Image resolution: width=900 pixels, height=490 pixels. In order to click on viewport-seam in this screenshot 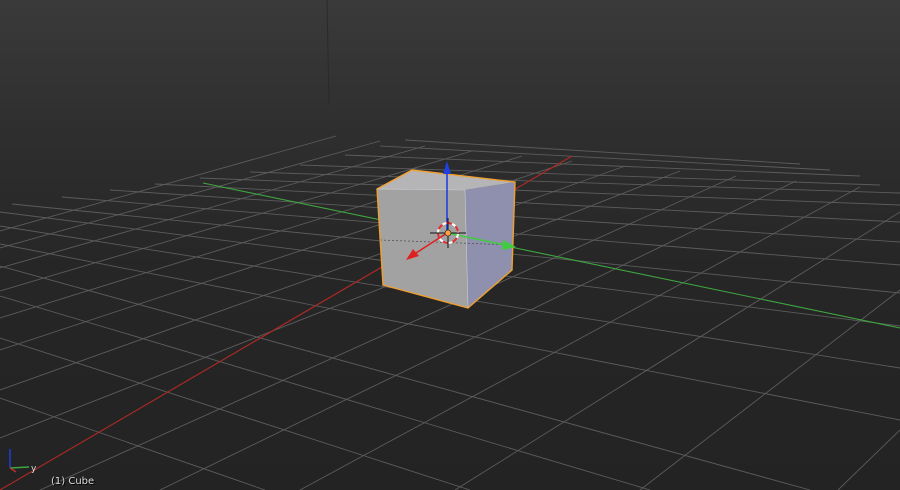, I will do `click(328, 53)`.